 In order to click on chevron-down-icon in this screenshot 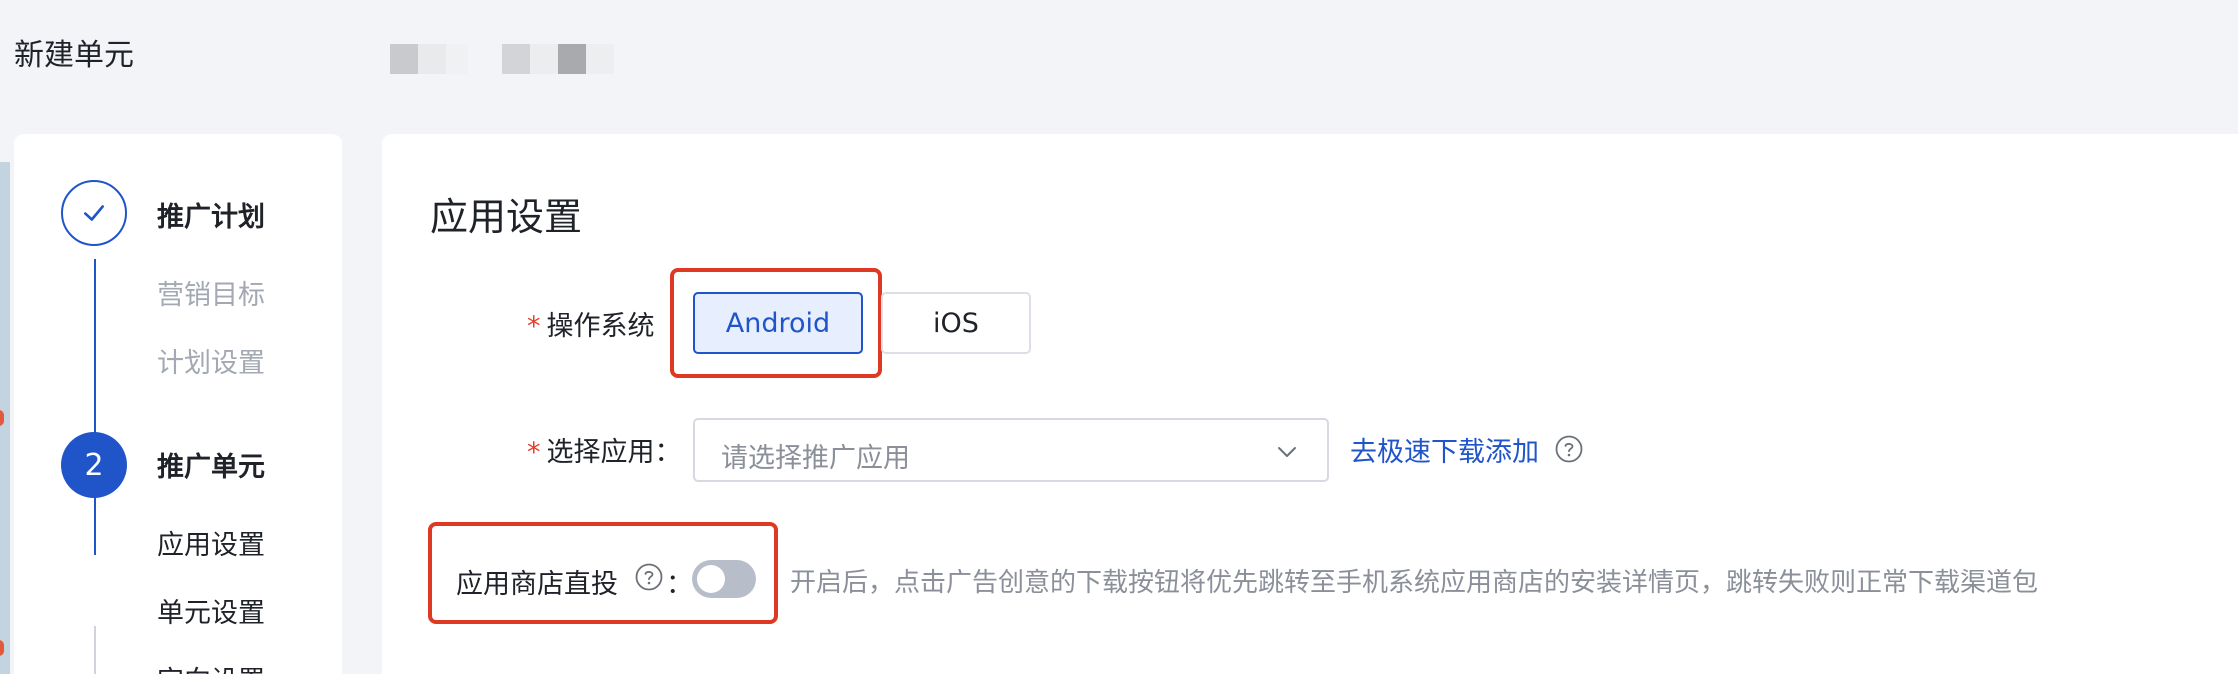, I will do `click(1287, 452)`.